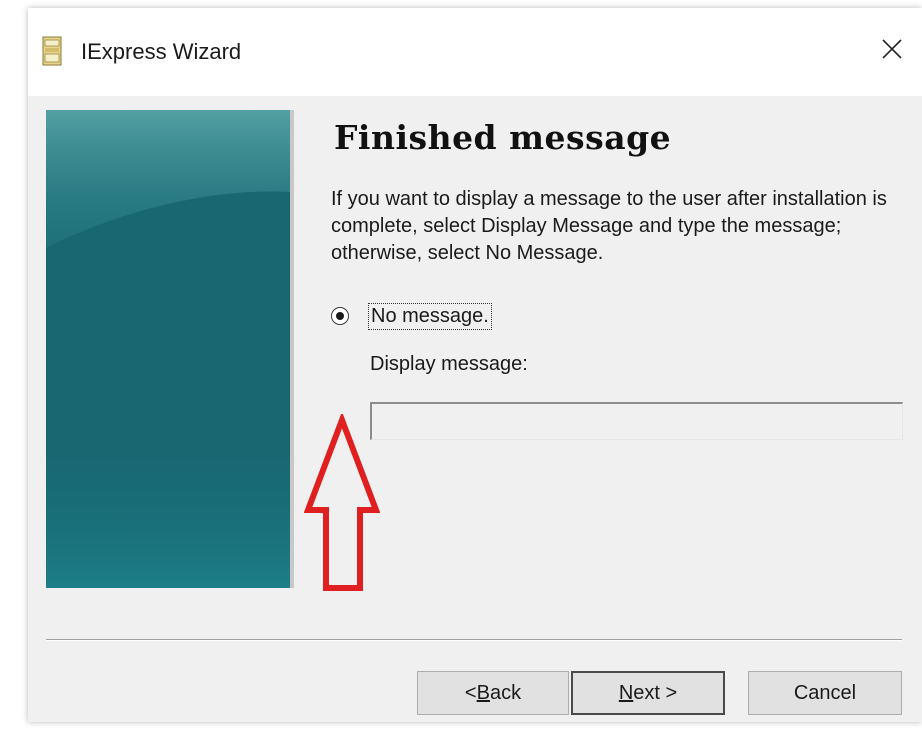 This screenshot has width=922, height=736. Describe the element at coordinates (475, 52) in the screenshot. I see `title-bar: IExpress Wizard` at that location.